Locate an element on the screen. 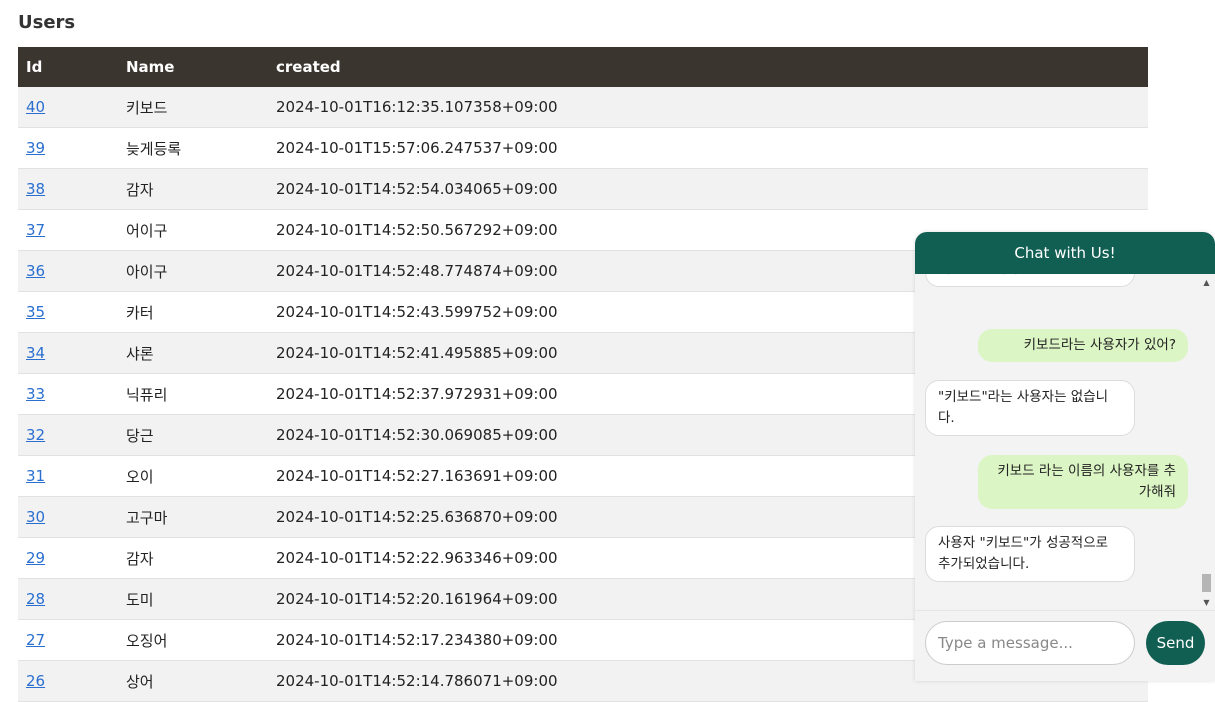 This screenshot has height=702, width=1215. cell-name: 상어 is located at coordinates (193, 681).